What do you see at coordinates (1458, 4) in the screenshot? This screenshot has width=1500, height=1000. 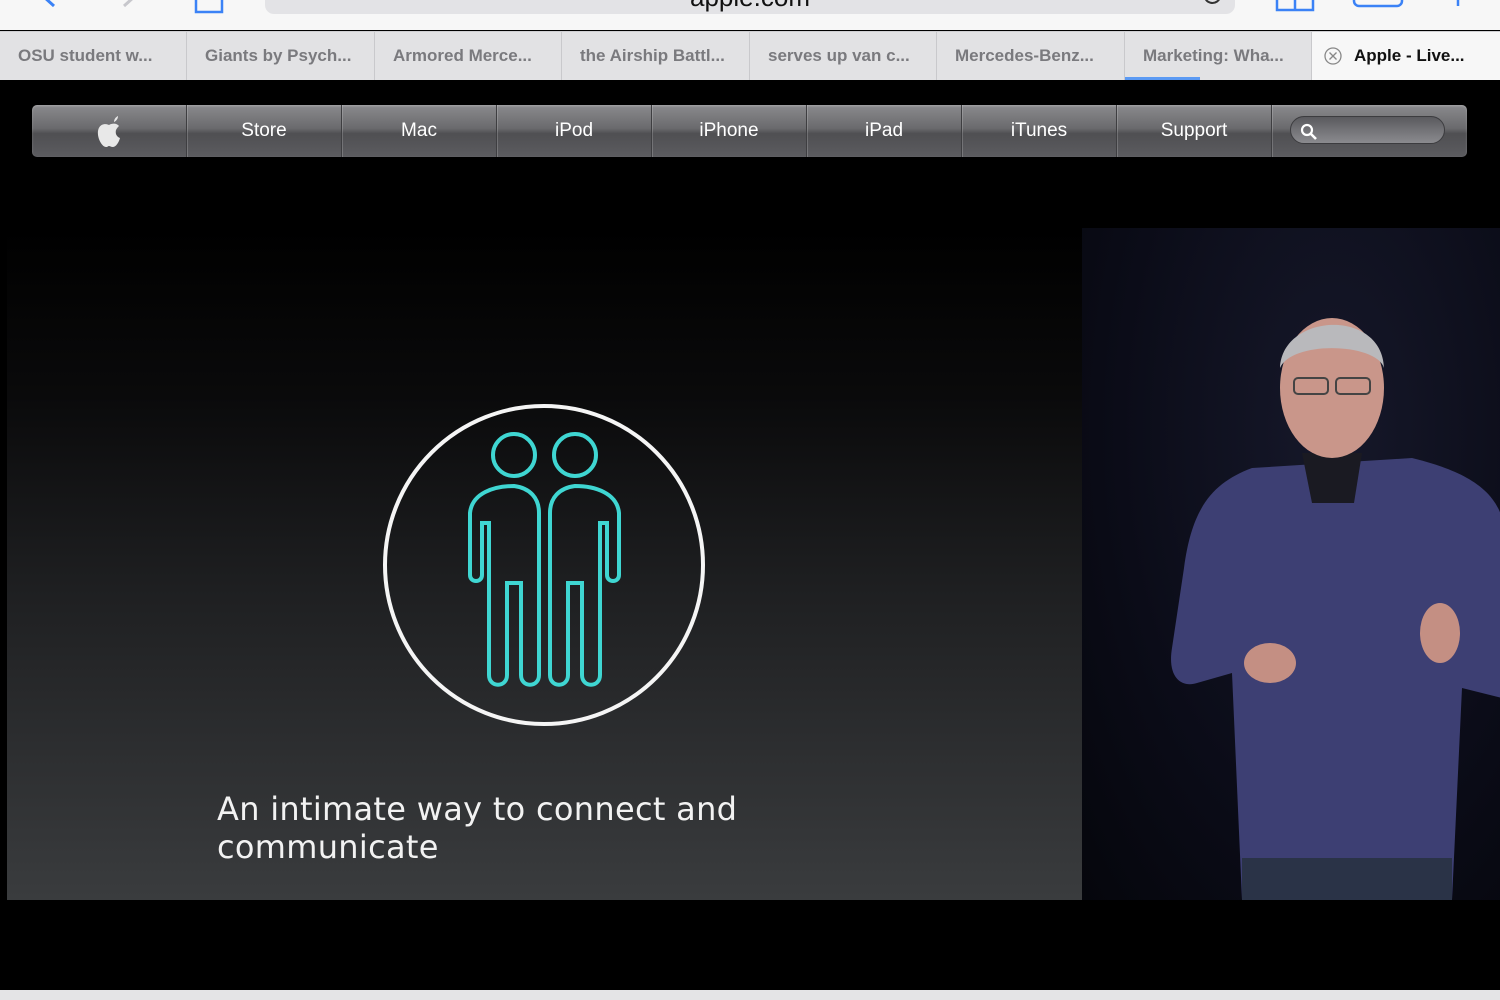 I see `new-tab-icon` at bounding box center [1458, 4].